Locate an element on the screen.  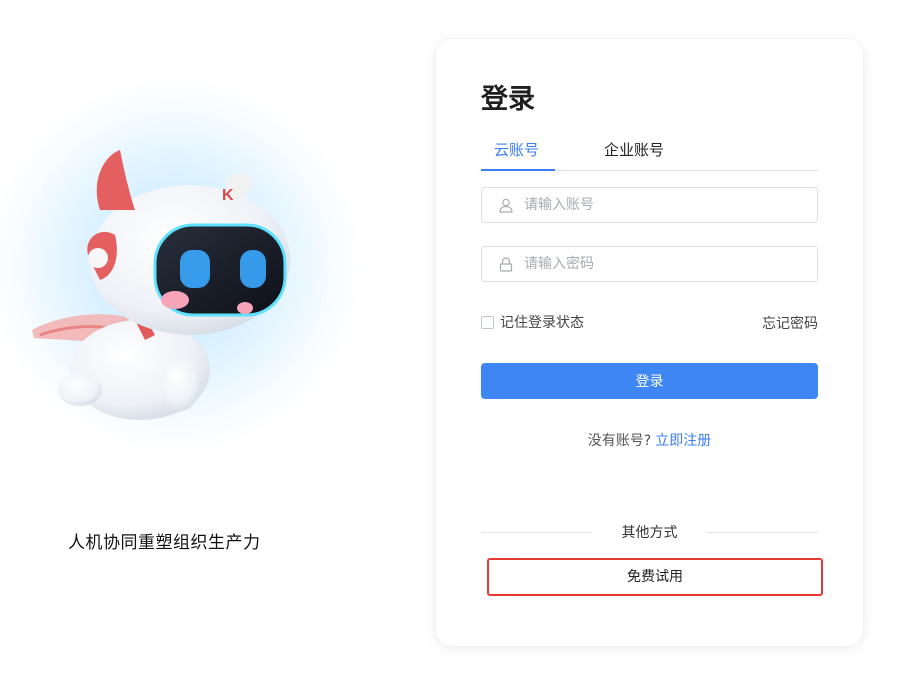
svg-text: K is located at coordinates (228, 195).